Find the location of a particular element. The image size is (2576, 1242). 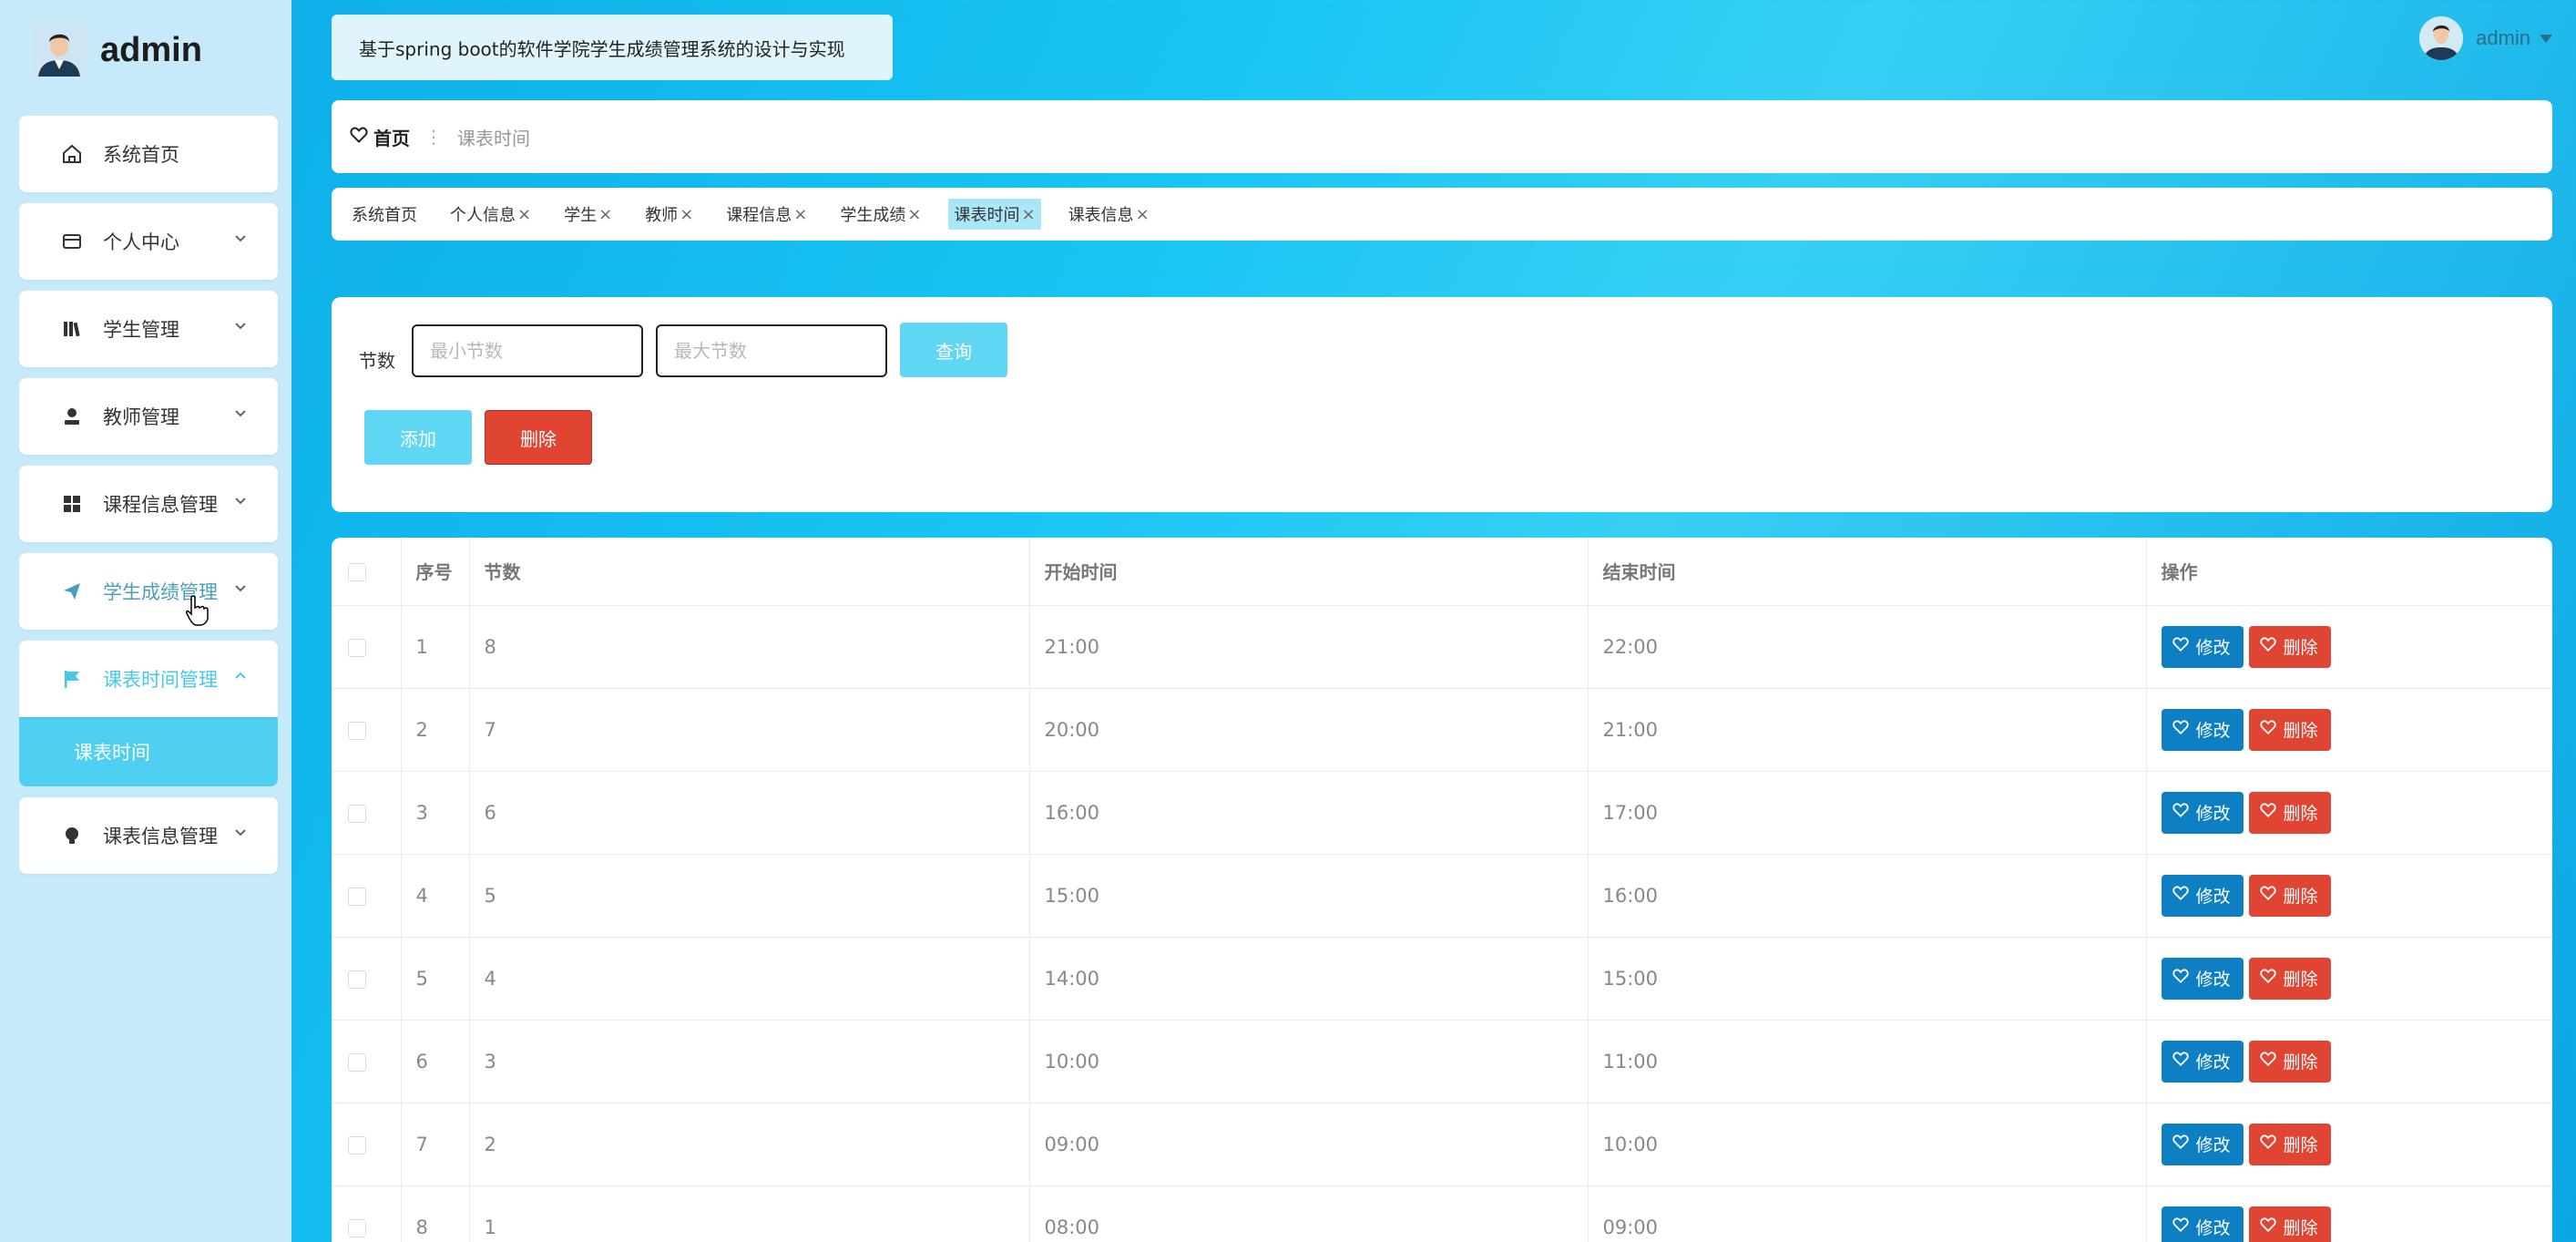

brand: admin is located at coordinates (118, 50).